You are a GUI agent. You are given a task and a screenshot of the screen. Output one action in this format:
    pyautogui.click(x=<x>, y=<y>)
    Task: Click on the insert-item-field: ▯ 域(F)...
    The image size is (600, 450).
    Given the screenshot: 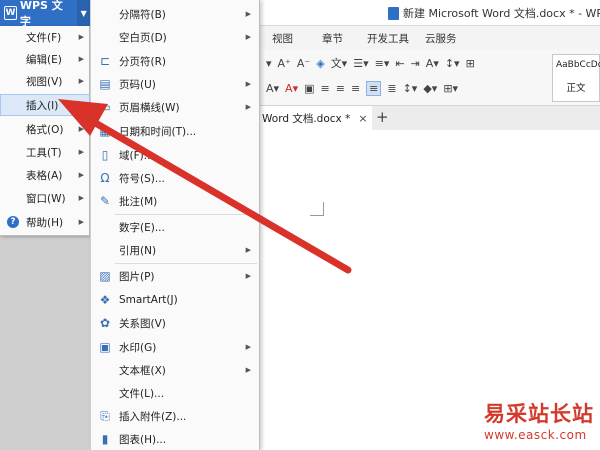 What is the action you would take?
    pyautogui.click(x=175, y=155)
    